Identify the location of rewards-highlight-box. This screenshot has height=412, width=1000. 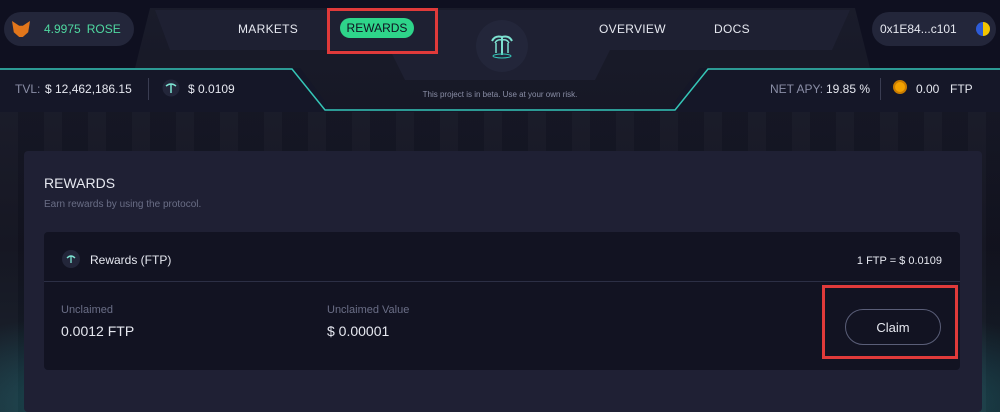
(382, 31).